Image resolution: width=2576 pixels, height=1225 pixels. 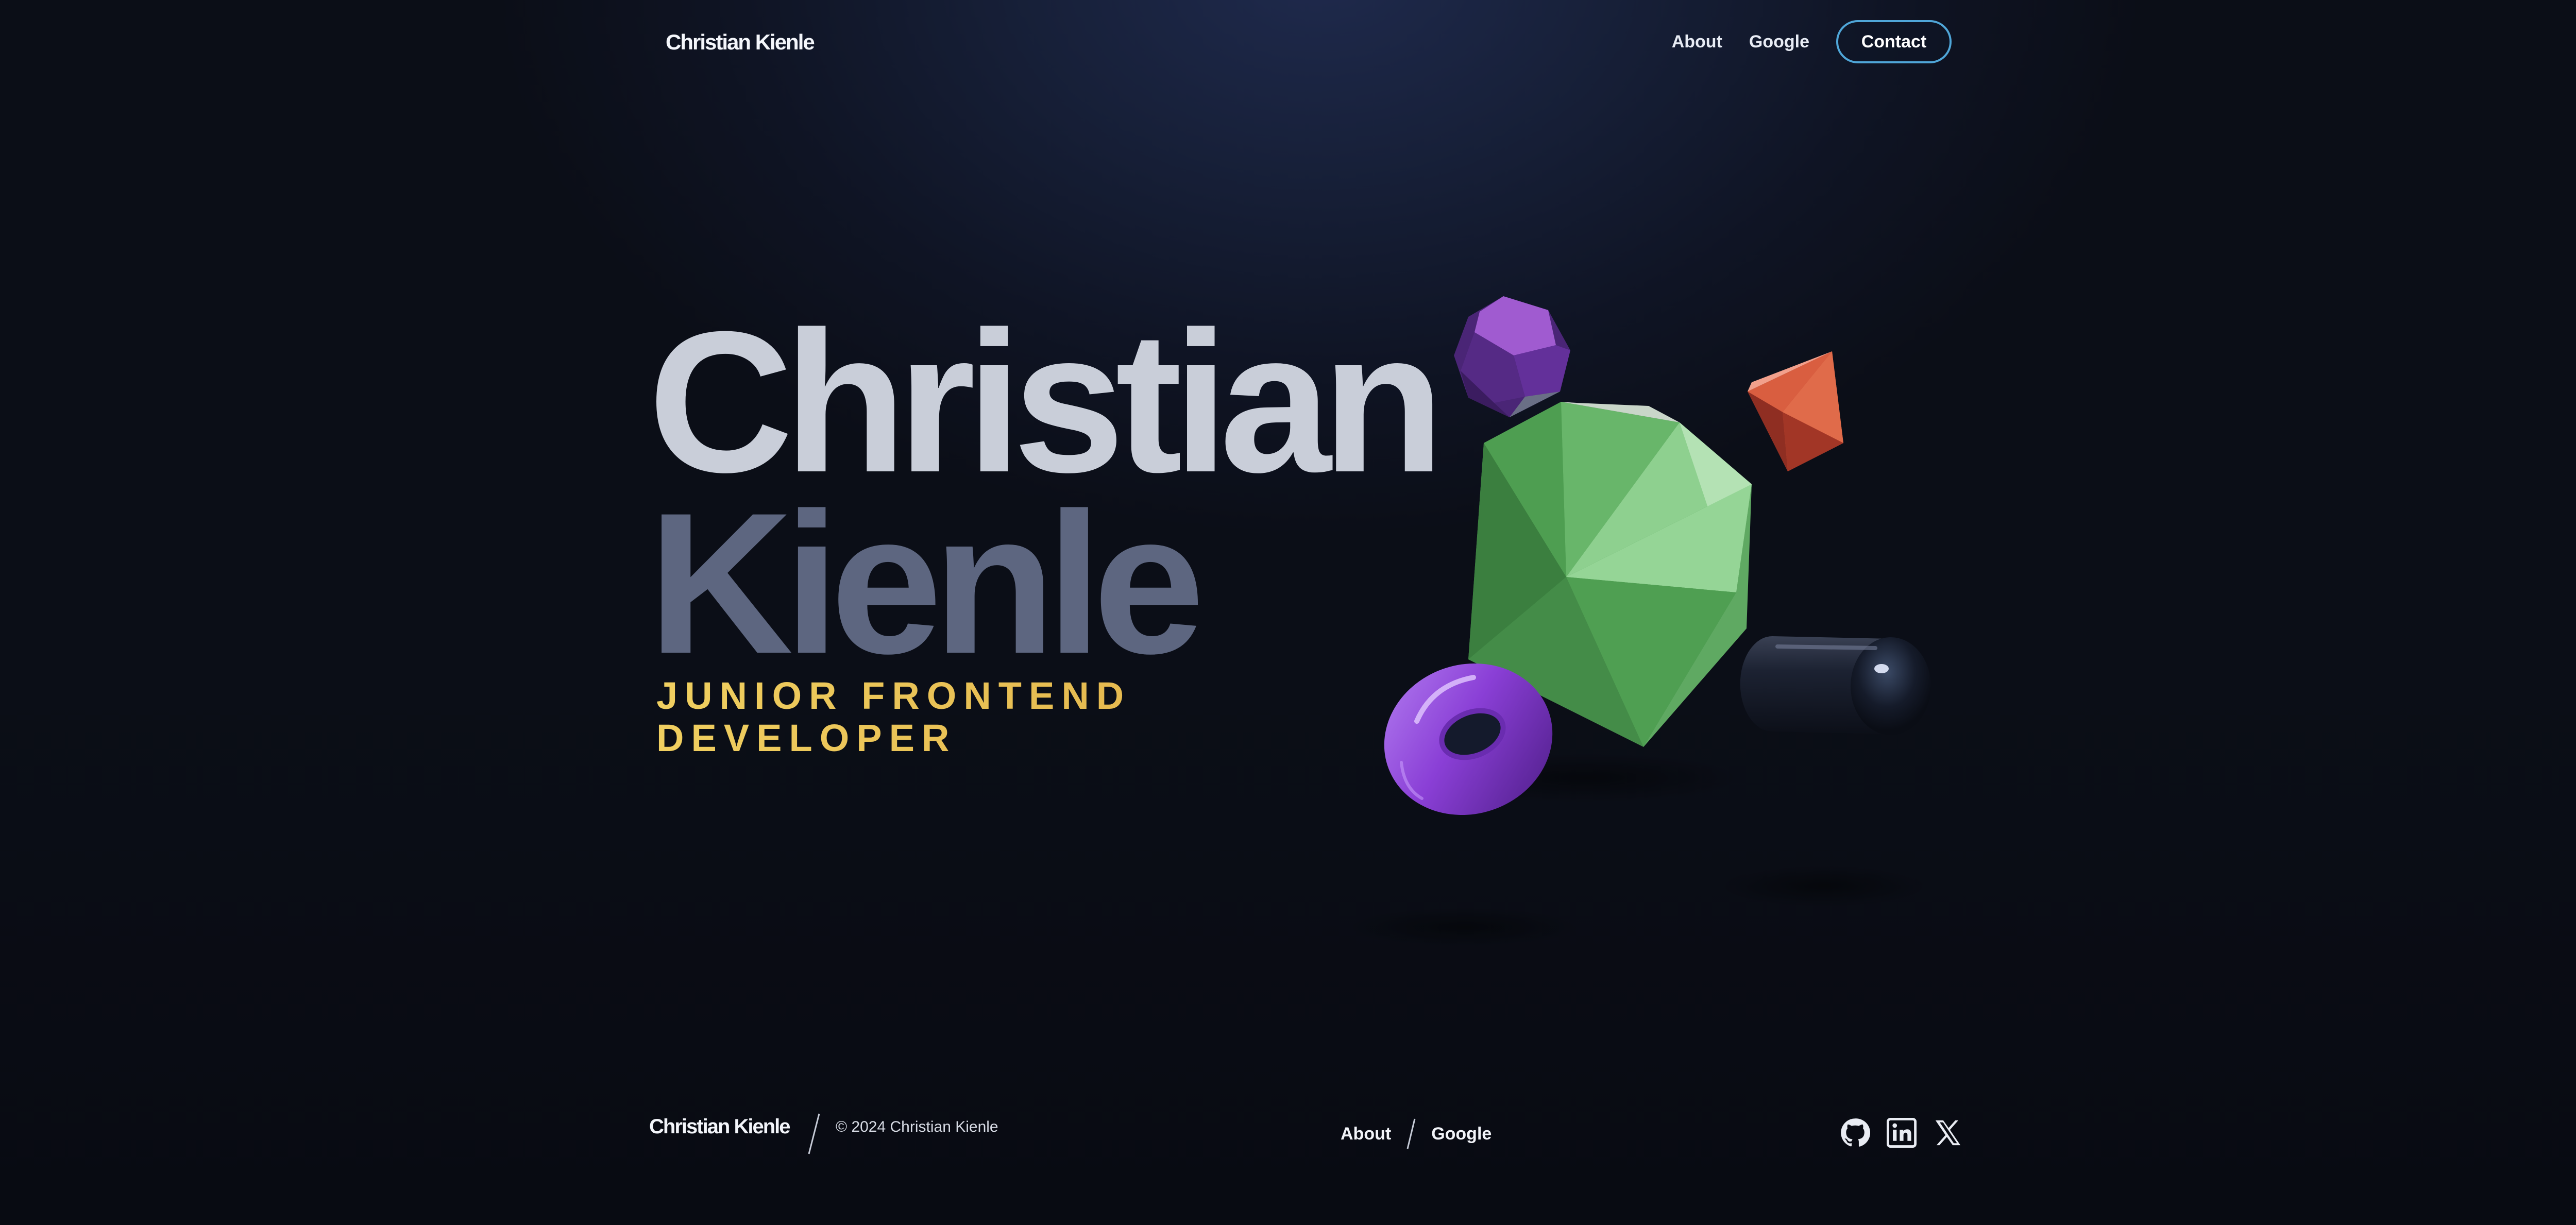 I want to click on x-icon, so click(x=1948, y=1133).